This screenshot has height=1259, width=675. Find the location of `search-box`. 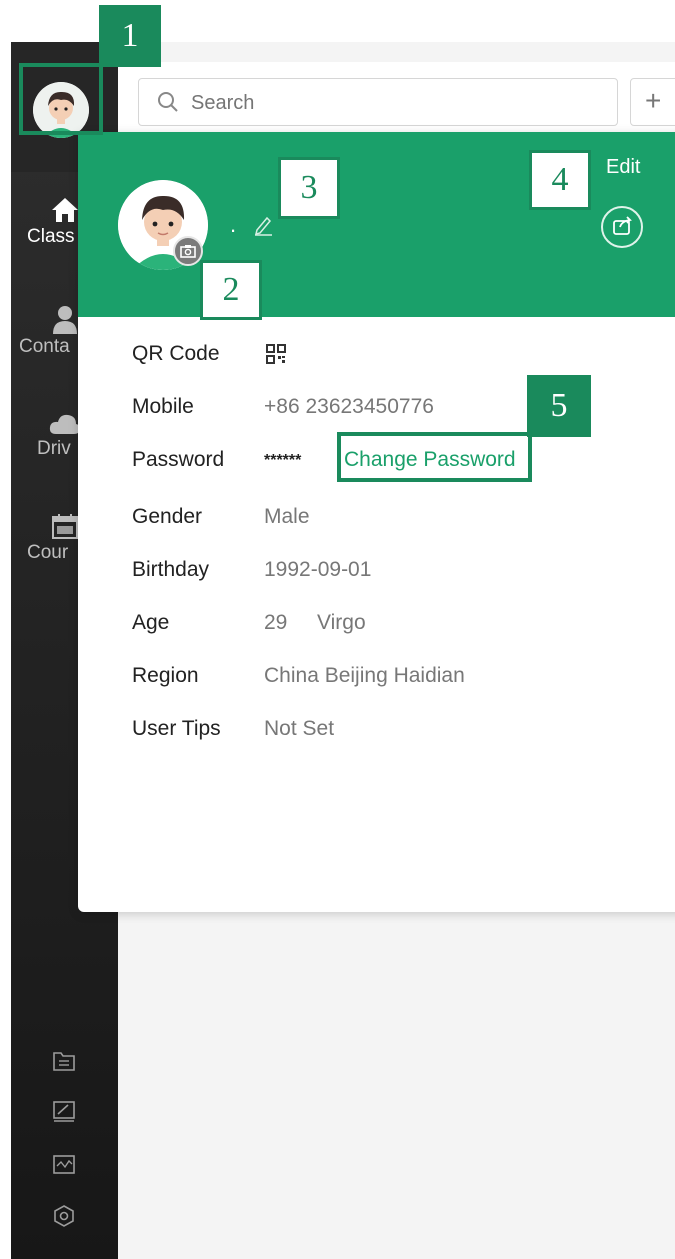

search-box is located at coordinates (378, 102).